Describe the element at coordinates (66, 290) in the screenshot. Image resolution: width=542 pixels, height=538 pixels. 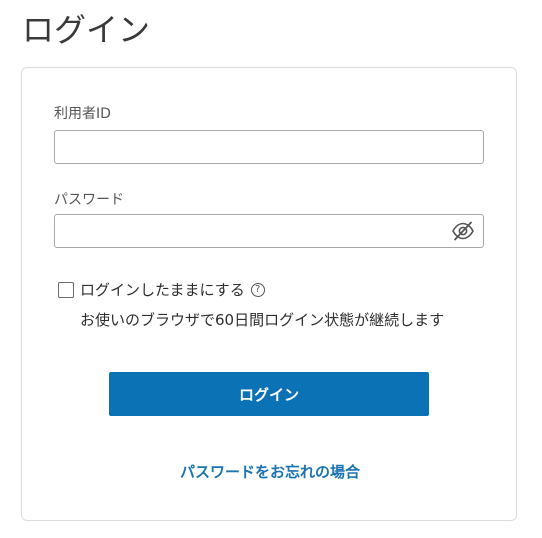
I see `remember-me-checkbox` at that location.